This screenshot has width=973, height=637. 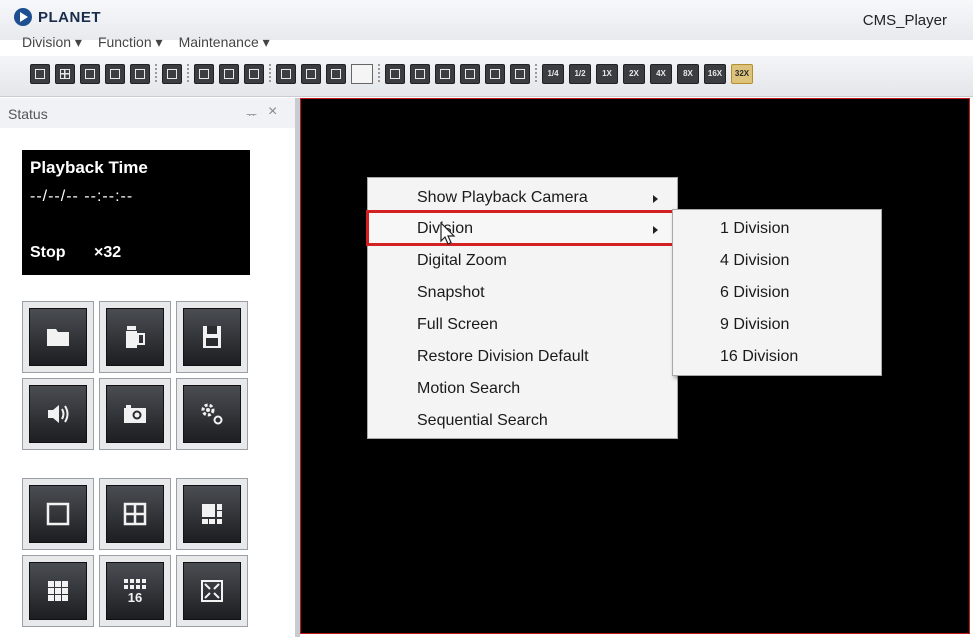 What do you see at coordinates (251, 114) in the screenshot?
I see `pin-icon: ᅲ` at bounding box center [251, 114].